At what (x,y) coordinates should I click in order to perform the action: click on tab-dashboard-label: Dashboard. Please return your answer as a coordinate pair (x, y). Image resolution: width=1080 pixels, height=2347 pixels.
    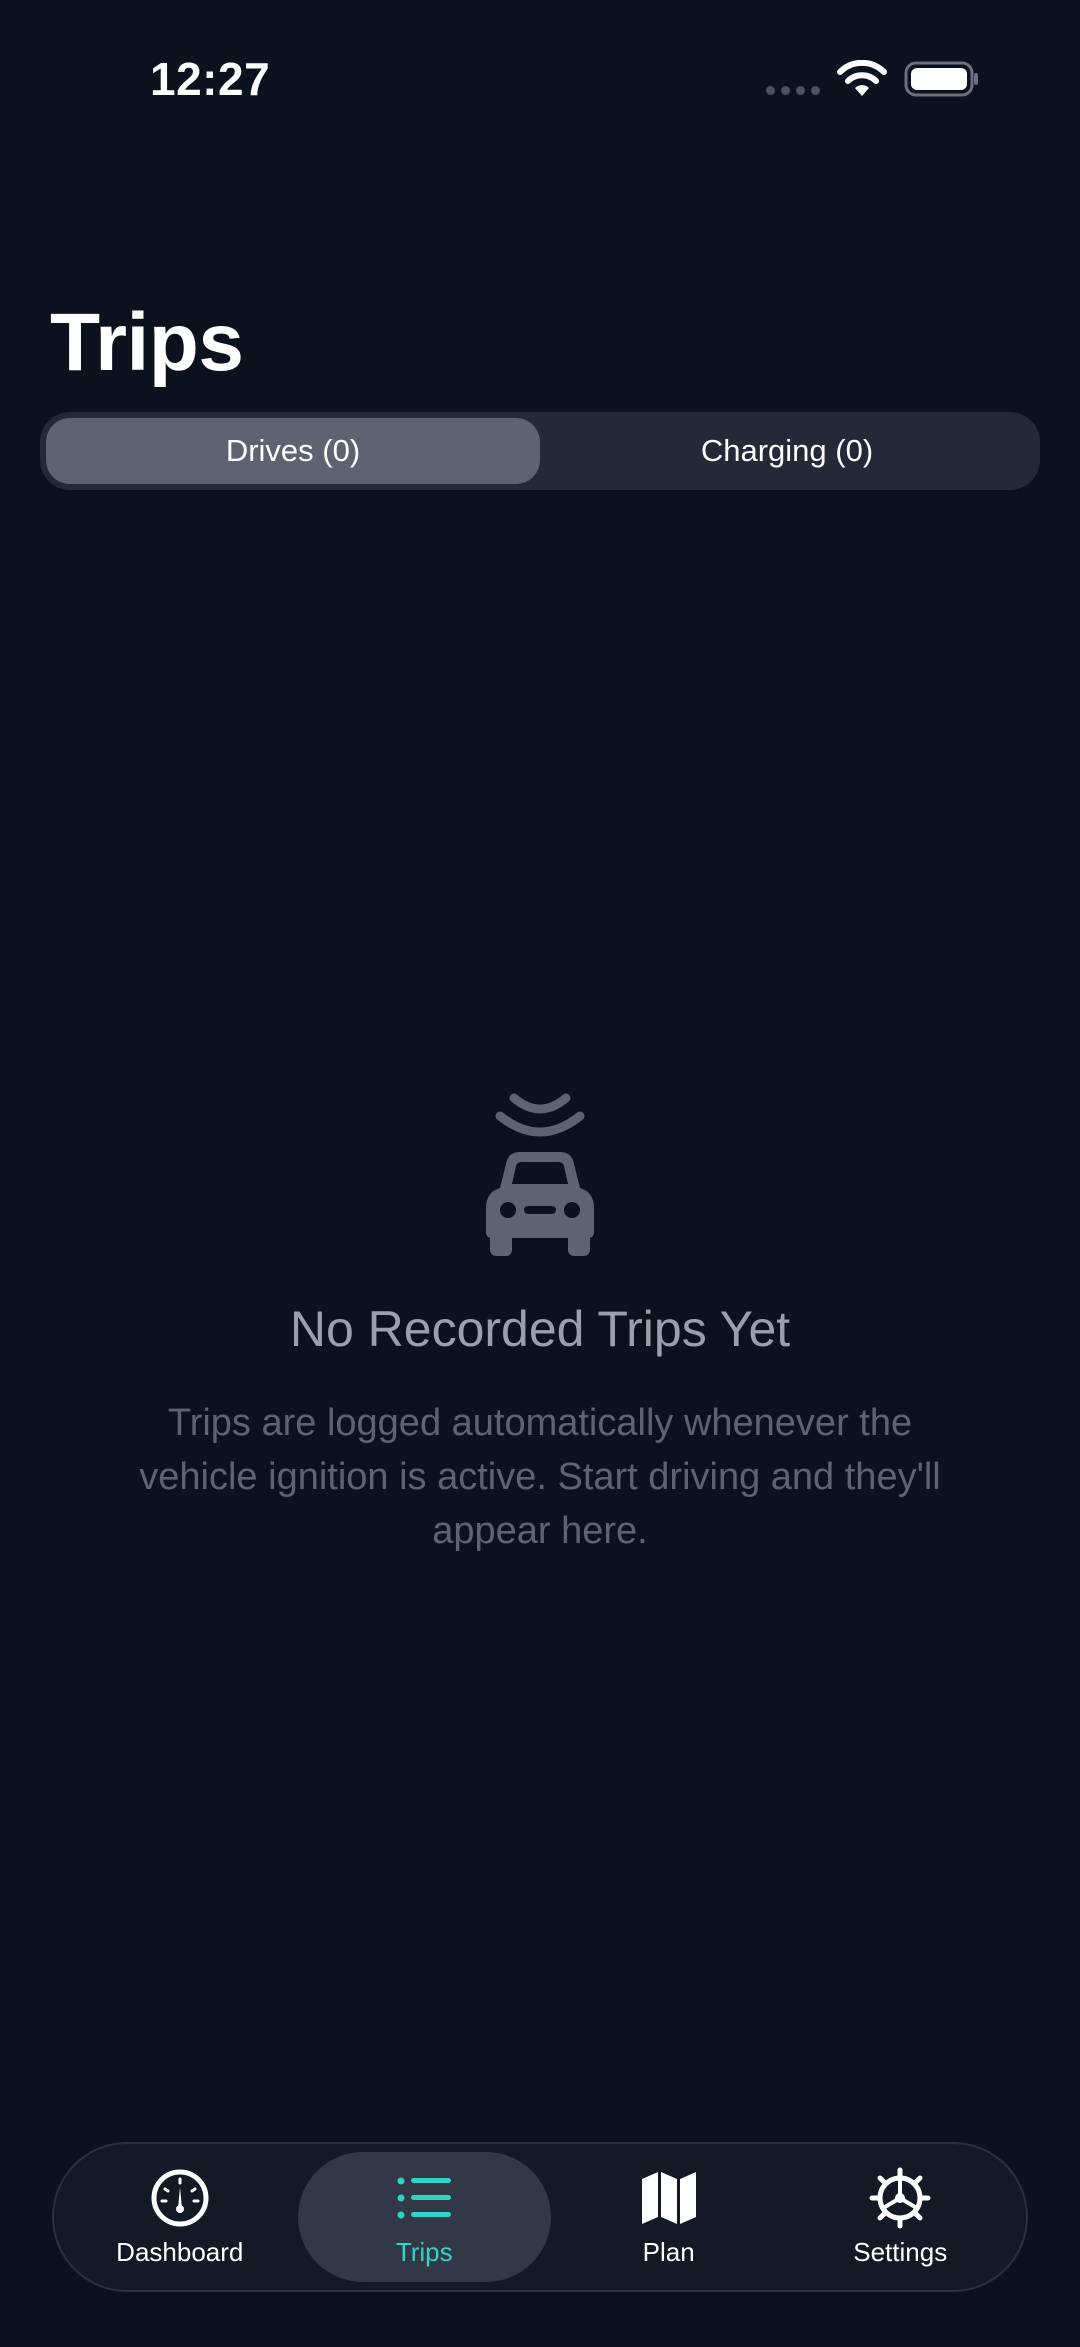
    Looking at the image, I should click on (180, 2251).